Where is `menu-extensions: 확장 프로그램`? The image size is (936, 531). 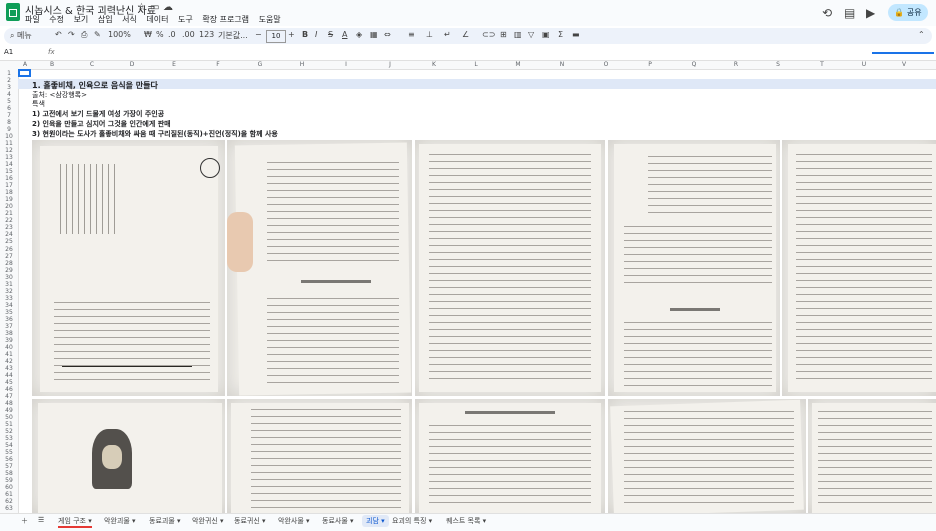 menu-extensions: 확장 프로그램 is located at coordinates (225, 19).